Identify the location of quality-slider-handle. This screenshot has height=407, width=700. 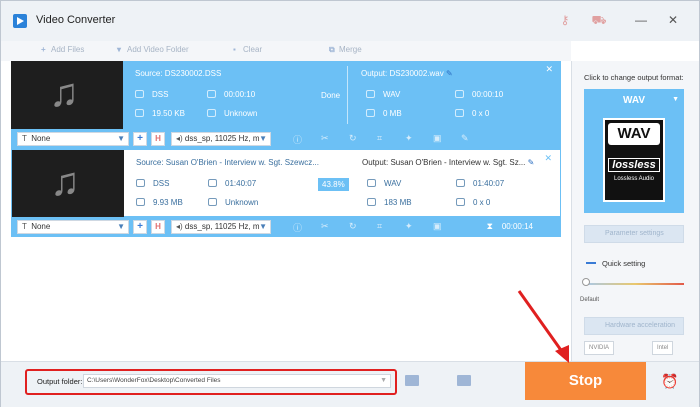
(586, 282).